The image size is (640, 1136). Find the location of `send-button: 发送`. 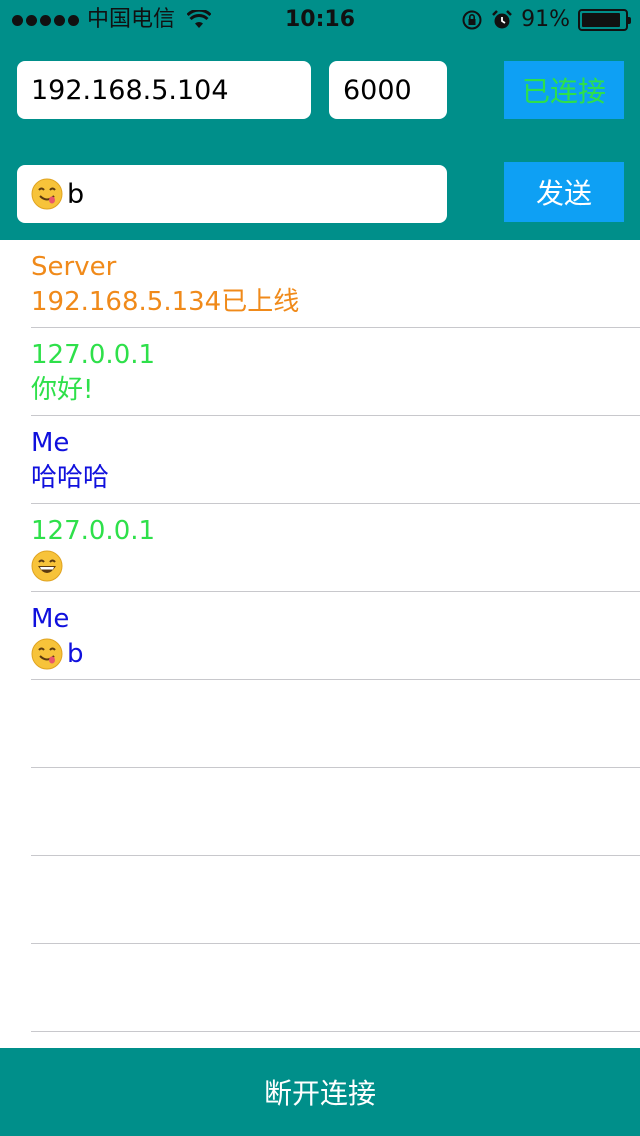

send-button: 发送 is located at coordinates (564, 192).